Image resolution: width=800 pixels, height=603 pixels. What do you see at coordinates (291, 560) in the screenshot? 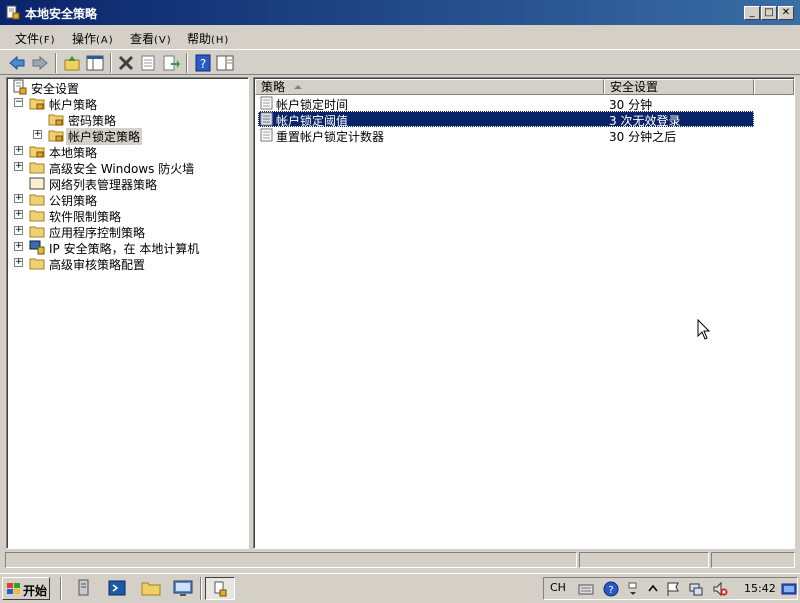
I see `status-cell-main` at bounding box center [291, 560].